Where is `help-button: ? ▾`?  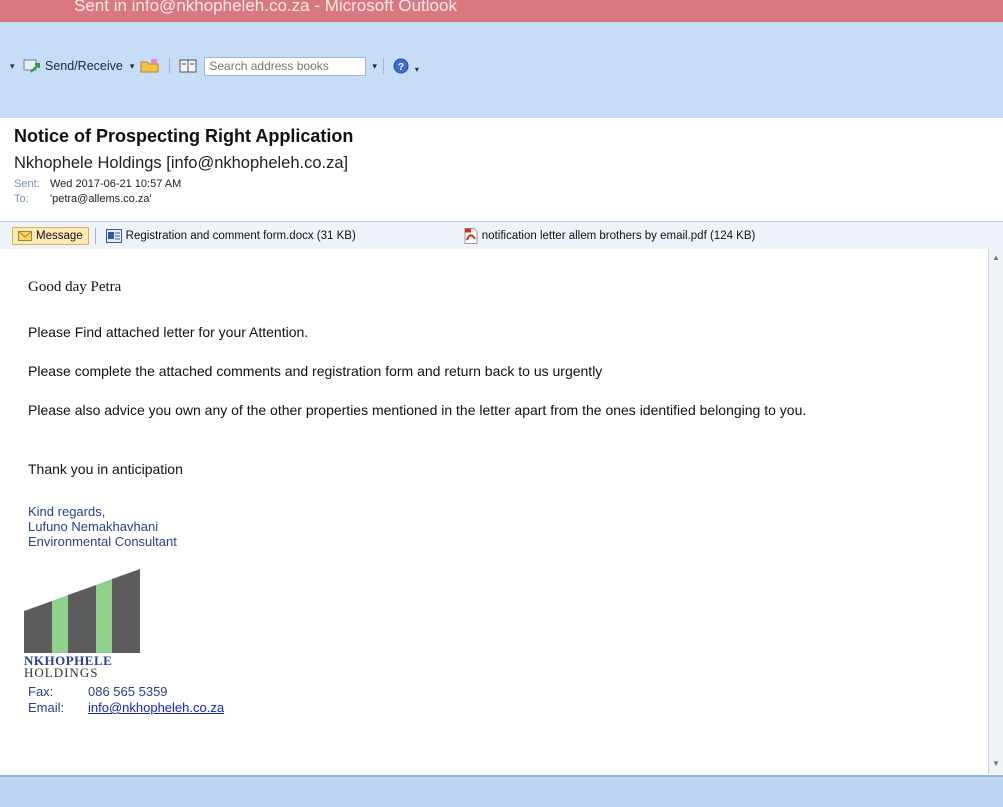
help-button: ? ▾ is located at coordinates (406, 66).